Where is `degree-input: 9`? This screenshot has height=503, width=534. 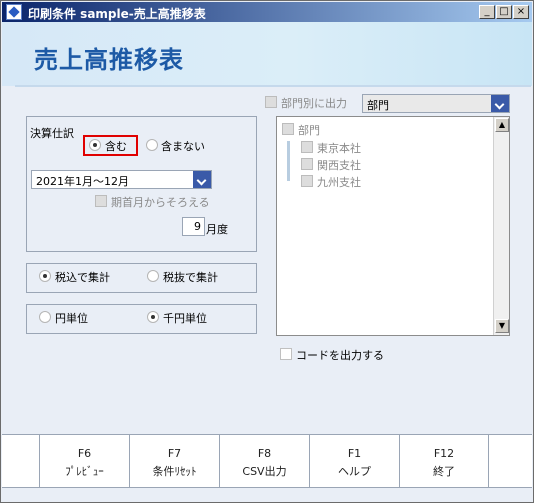
degree-input: 9 is located at coordinates (193, 226).